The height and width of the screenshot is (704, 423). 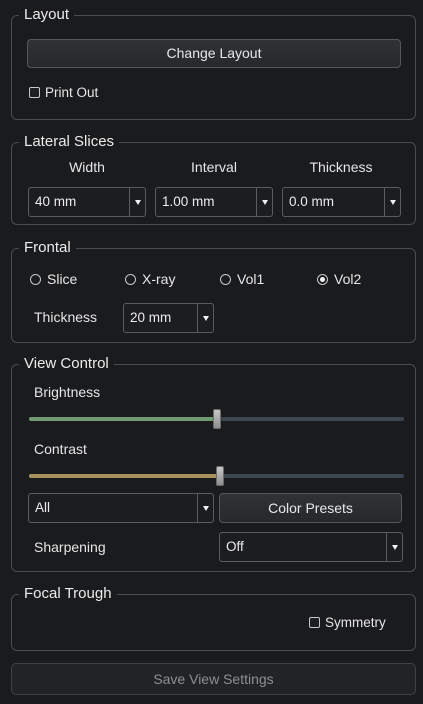 I want to click on radio-xray-label: X-ray, so click(x=159, y=279).